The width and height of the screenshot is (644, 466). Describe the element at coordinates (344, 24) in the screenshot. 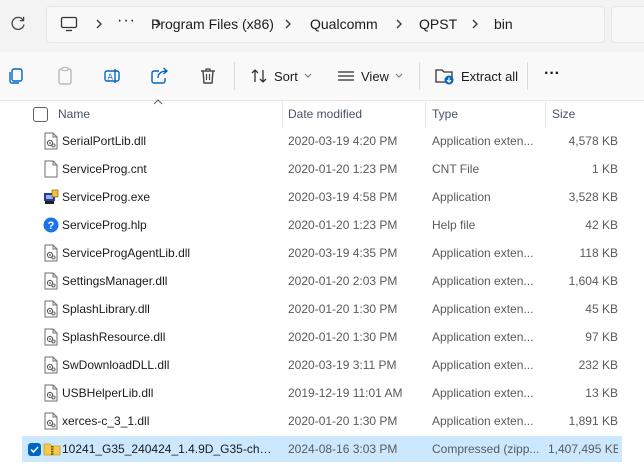

I see `breadcrumb-item-qualcomm: Qualcomm` at that location.